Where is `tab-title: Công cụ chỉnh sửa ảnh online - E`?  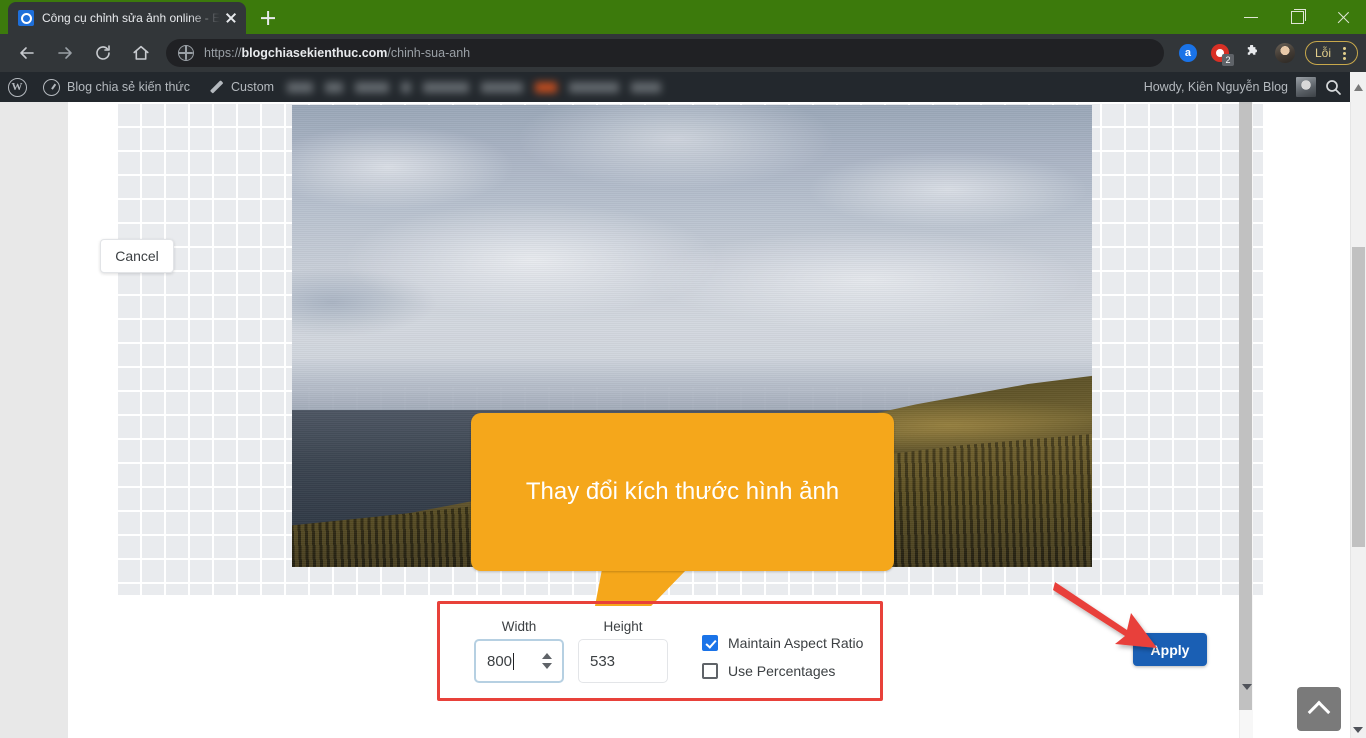 tab-title: Công cụ chỉnh sửa ảnh online - E is located at coordinates (131, 18).